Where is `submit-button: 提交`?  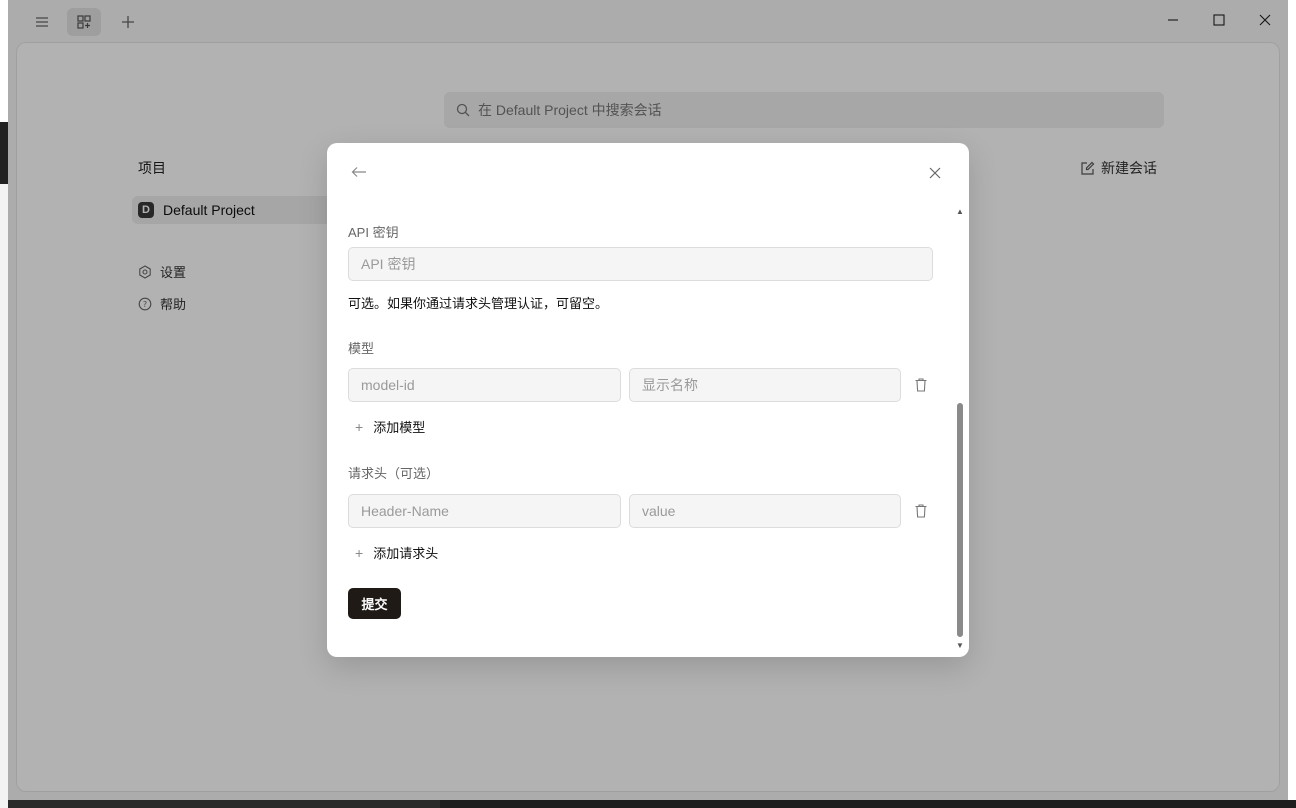
submit-button: 提交 is located at coordinates (374, 603).